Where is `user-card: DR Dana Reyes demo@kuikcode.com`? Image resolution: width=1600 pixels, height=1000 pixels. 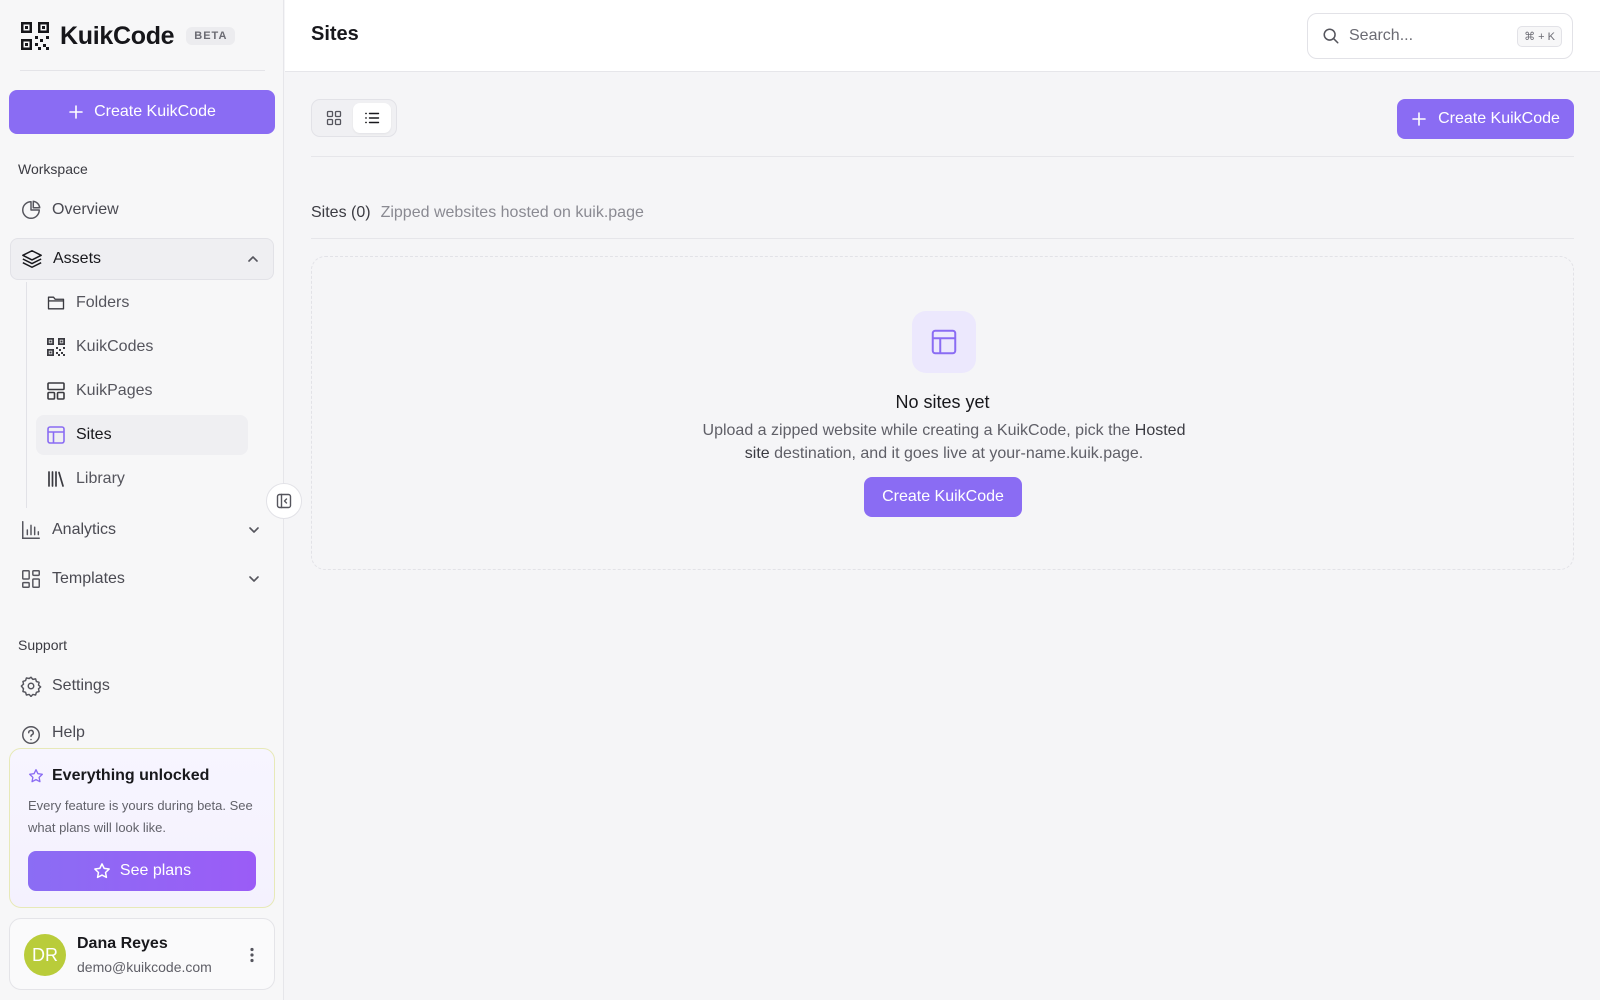
user-card: DR Dana Reyes demo@kuikcode.com is located at coordinates (142, 954).